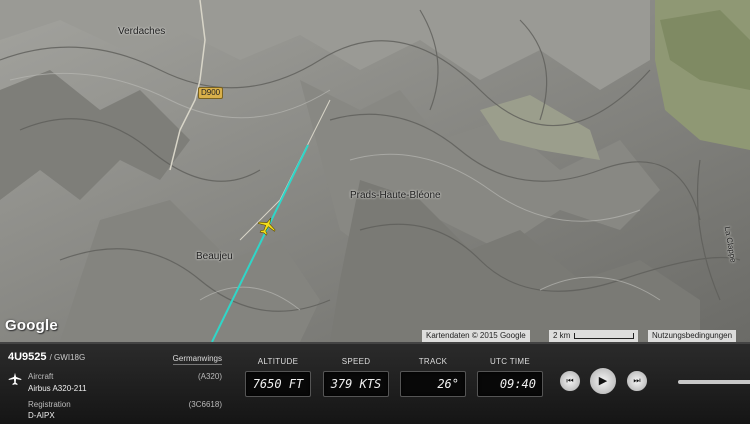  Describe the element at coordinates (260, 243) in the screenshot. I see `flight-path` at that location.